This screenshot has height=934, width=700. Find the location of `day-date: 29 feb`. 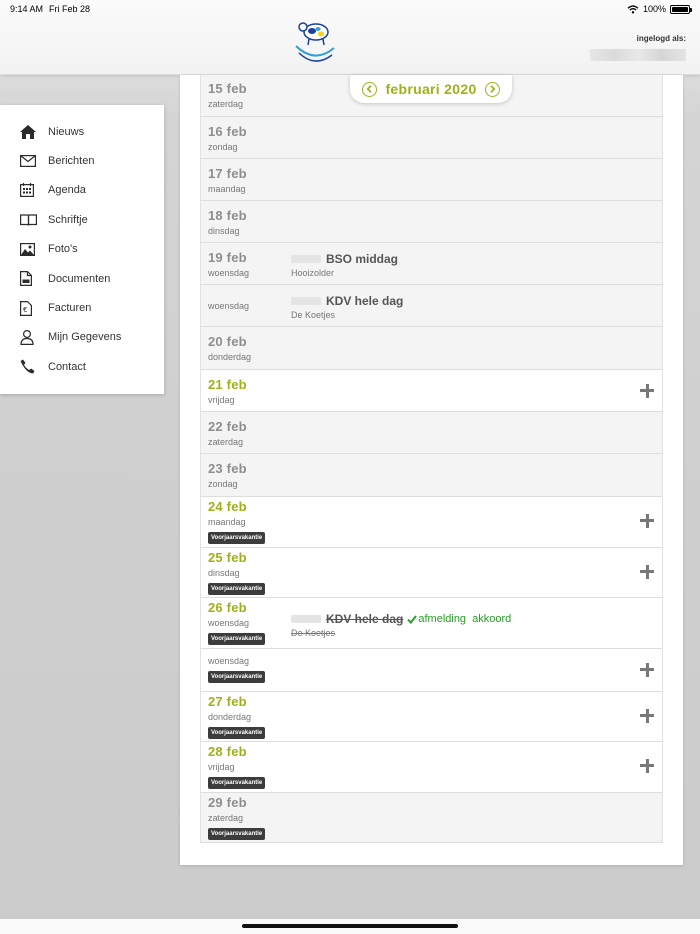

day-date: 29 feb is located at coordinates (227, 802).